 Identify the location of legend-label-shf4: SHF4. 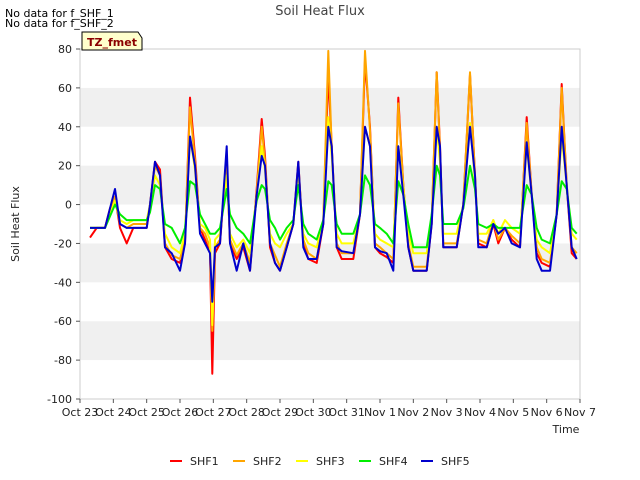
(393, 461).